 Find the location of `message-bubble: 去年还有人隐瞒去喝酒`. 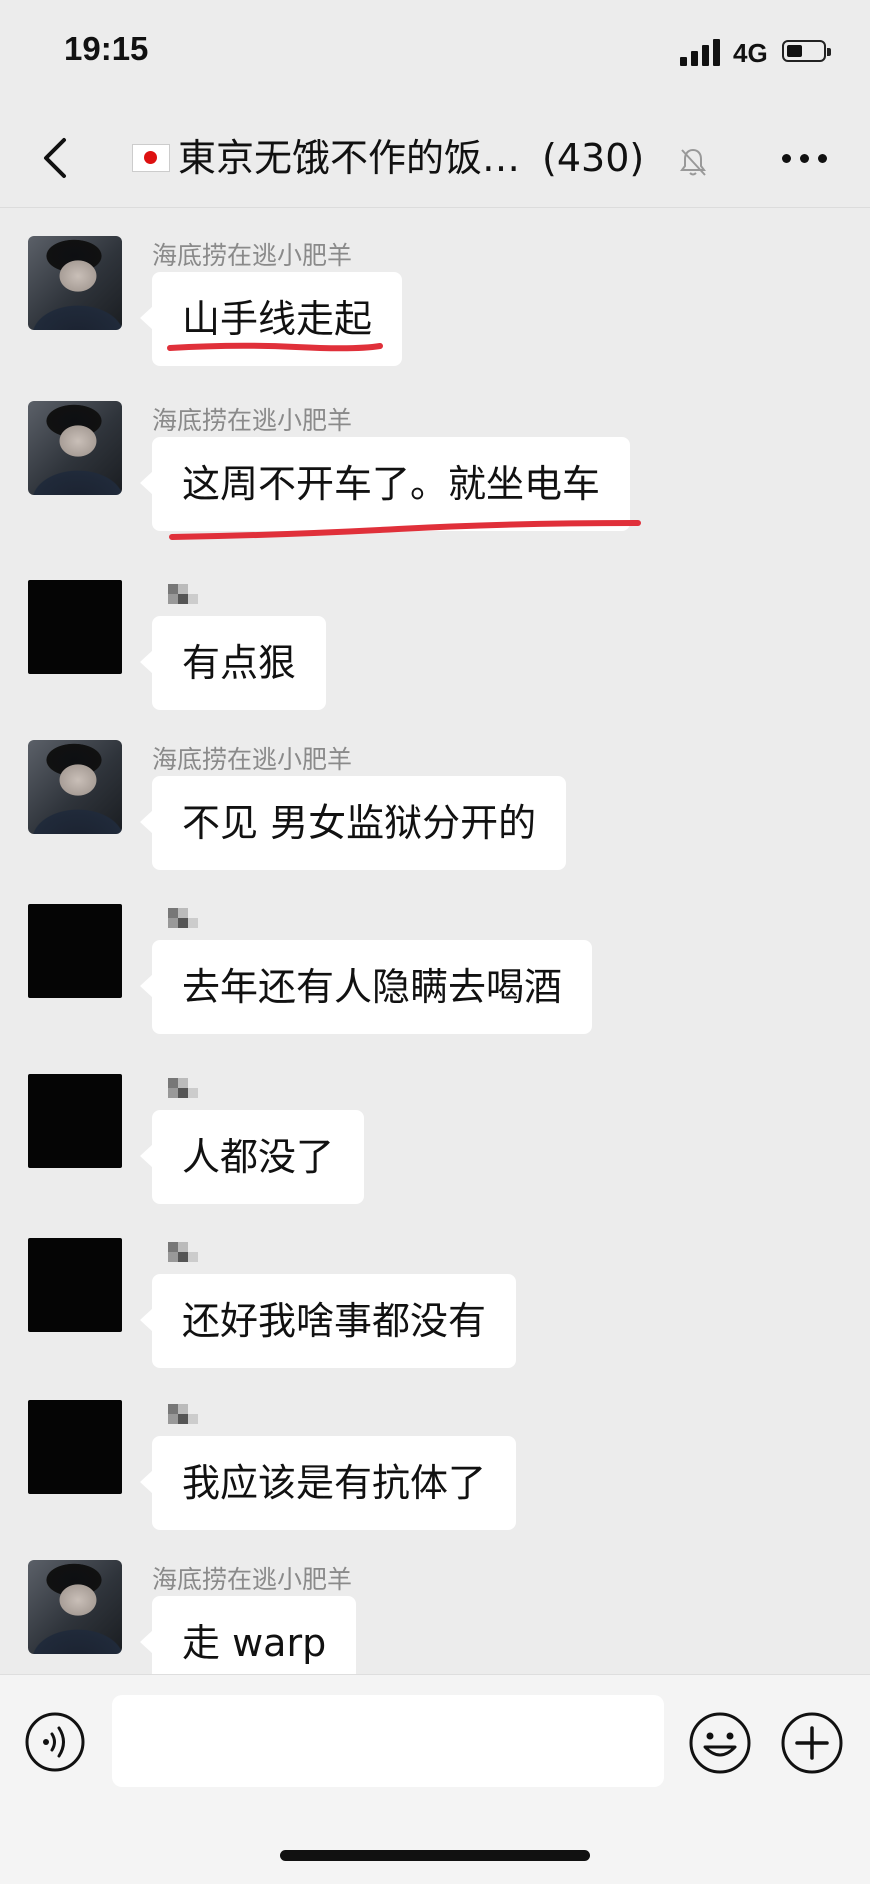

message-bubble: 去年还有人隐瞒去喝酒 is located at coordinates (366, 987).